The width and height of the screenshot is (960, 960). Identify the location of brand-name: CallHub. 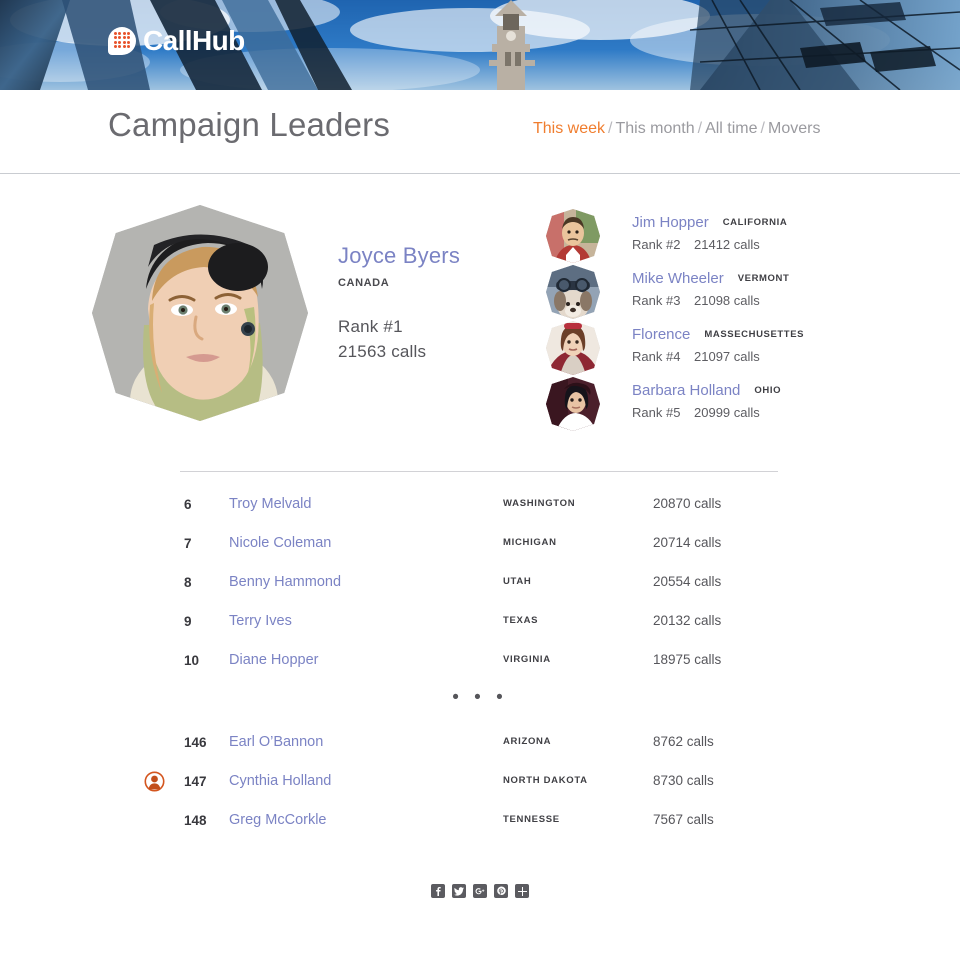
(194, 40).